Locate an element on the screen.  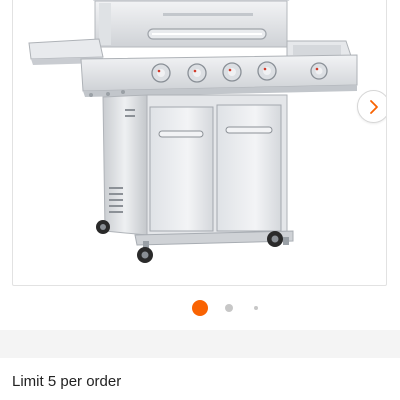
next-image-button is located at coordinates (371, 106).